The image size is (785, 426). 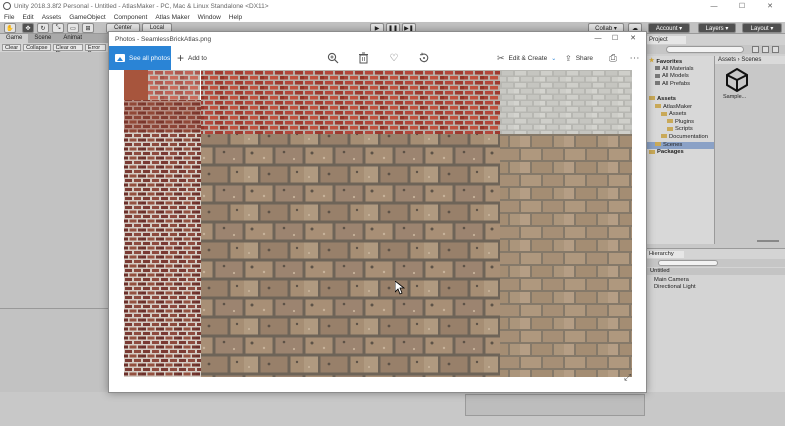 I want to click on account-button: Account ▾, so click(x=669, y=28).